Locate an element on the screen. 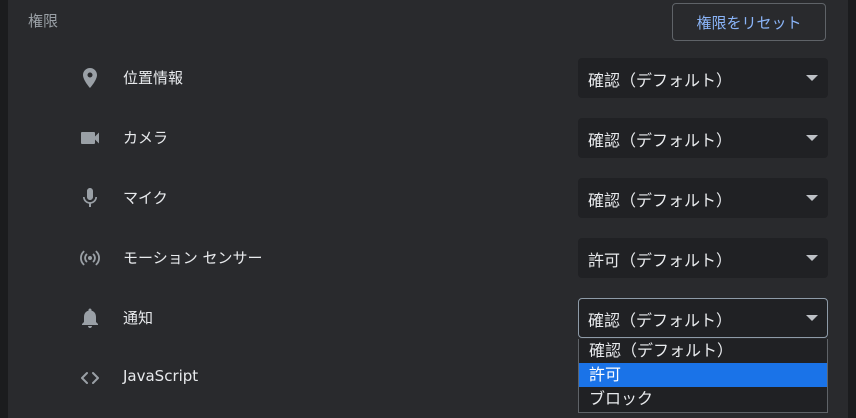 The height and width of the screenshot is (418, 856). location-select: 確認（デフォルト） is located at coordinates (703, 78).